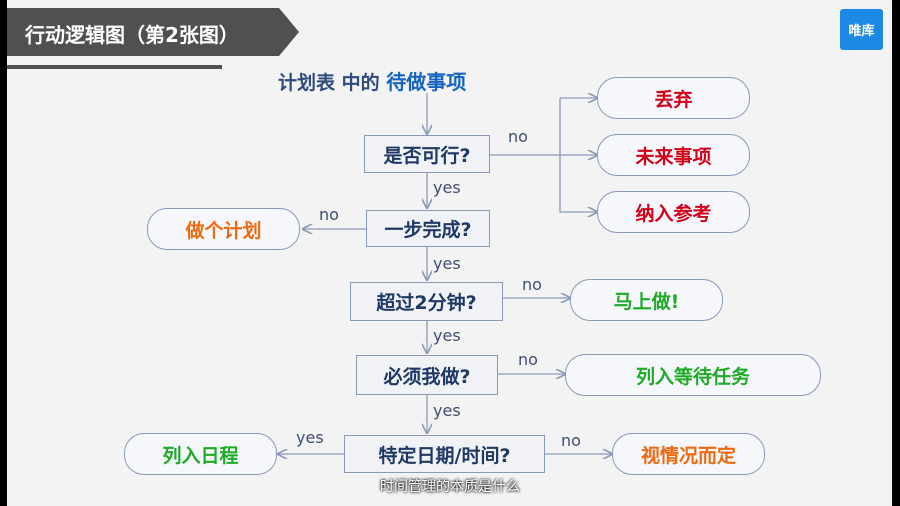 This screenshot has width=900, height=506. I want to click on outcome-depends-label: 视情况而定, so click(688, 455).